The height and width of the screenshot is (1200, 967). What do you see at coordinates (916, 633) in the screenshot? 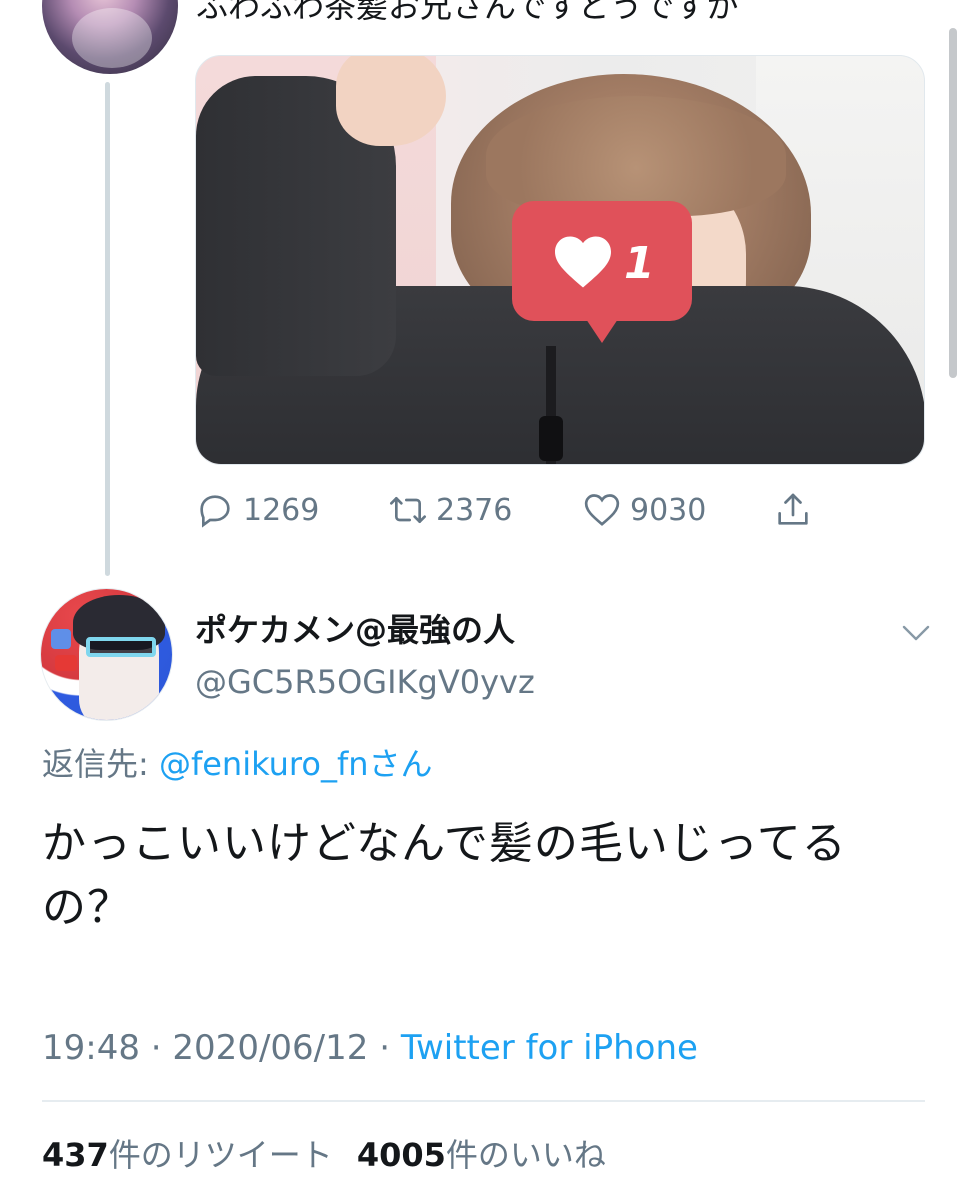
I see `chevron-down-icon` at bounding box center [916, 633].